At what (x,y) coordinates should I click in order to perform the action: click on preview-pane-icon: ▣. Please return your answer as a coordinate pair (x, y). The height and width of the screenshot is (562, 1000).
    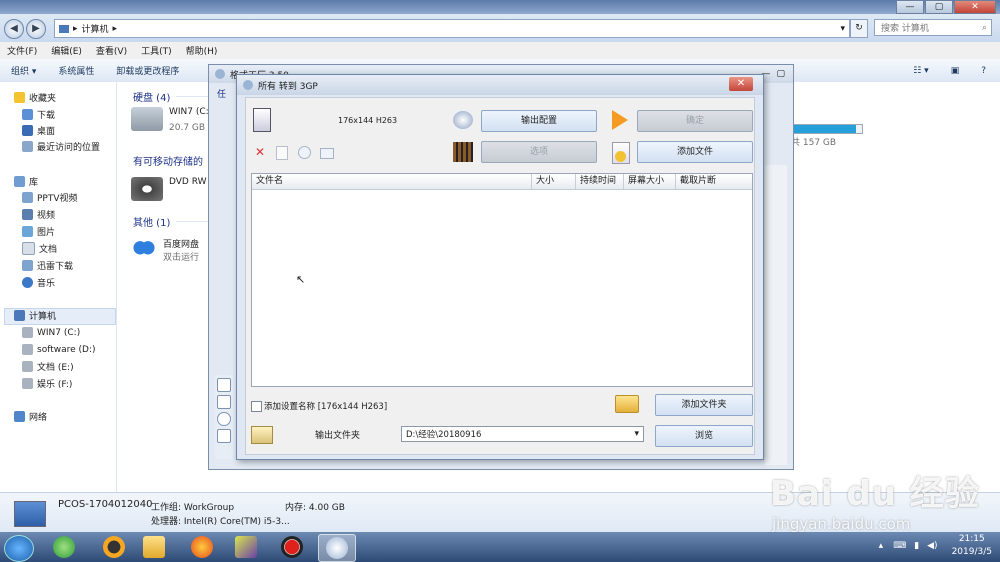
    Looking at the image, I should click on (955, 71).